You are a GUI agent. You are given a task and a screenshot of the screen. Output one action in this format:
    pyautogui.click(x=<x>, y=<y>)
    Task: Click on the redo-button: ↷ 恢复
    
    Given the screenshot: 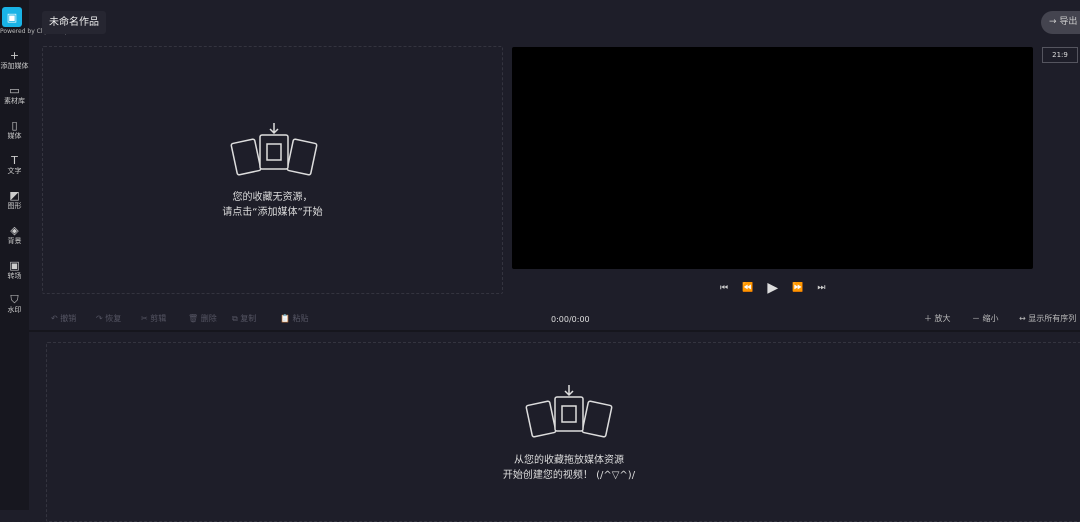 What is the action you would take?
    pyautogui.click(x=108, y=318)
    